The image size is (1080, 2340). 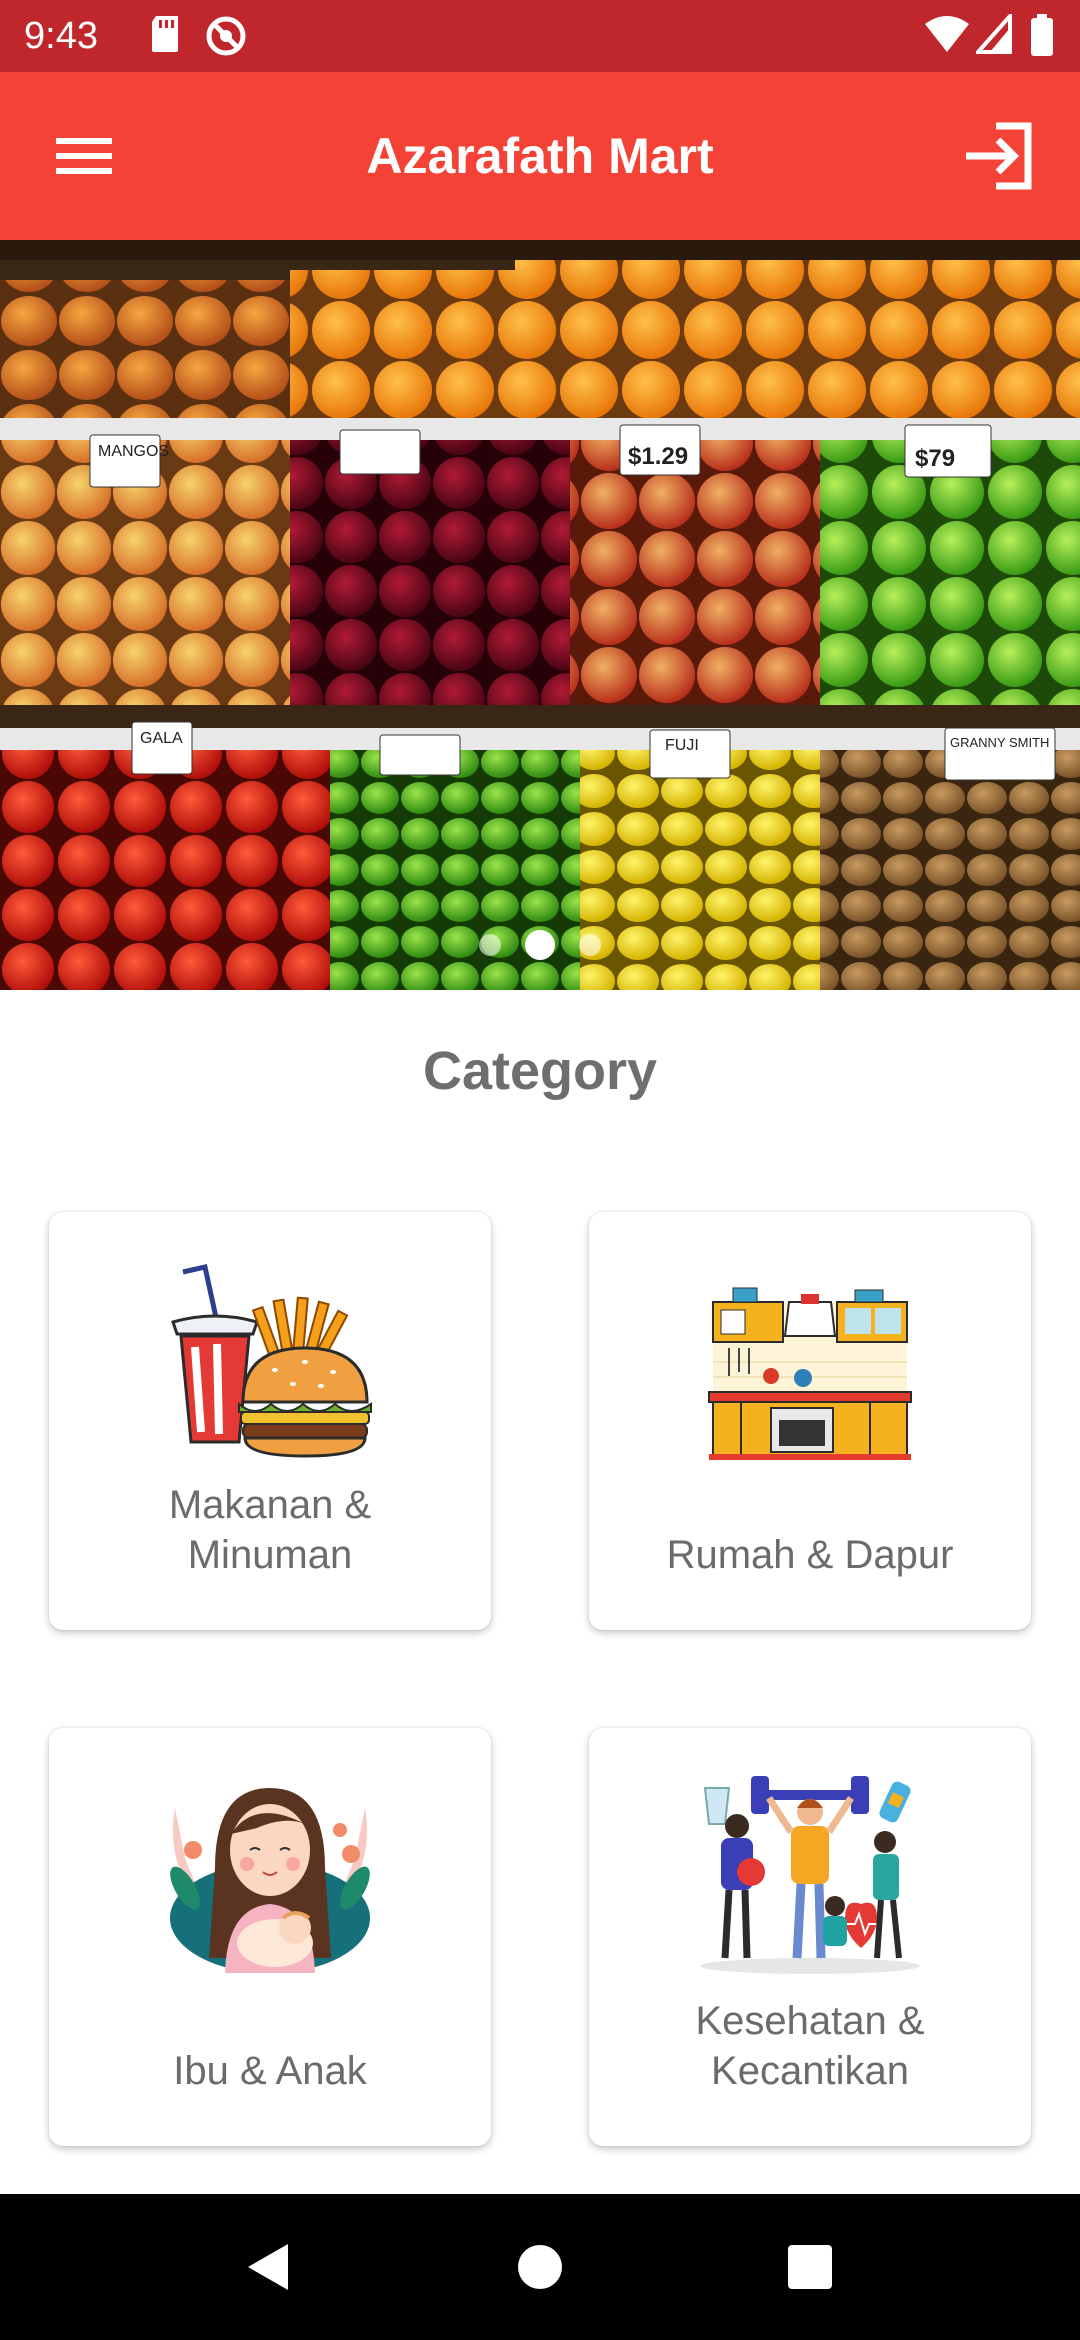 I want to click on status-time: 9:43, so click(x=61, y=36).